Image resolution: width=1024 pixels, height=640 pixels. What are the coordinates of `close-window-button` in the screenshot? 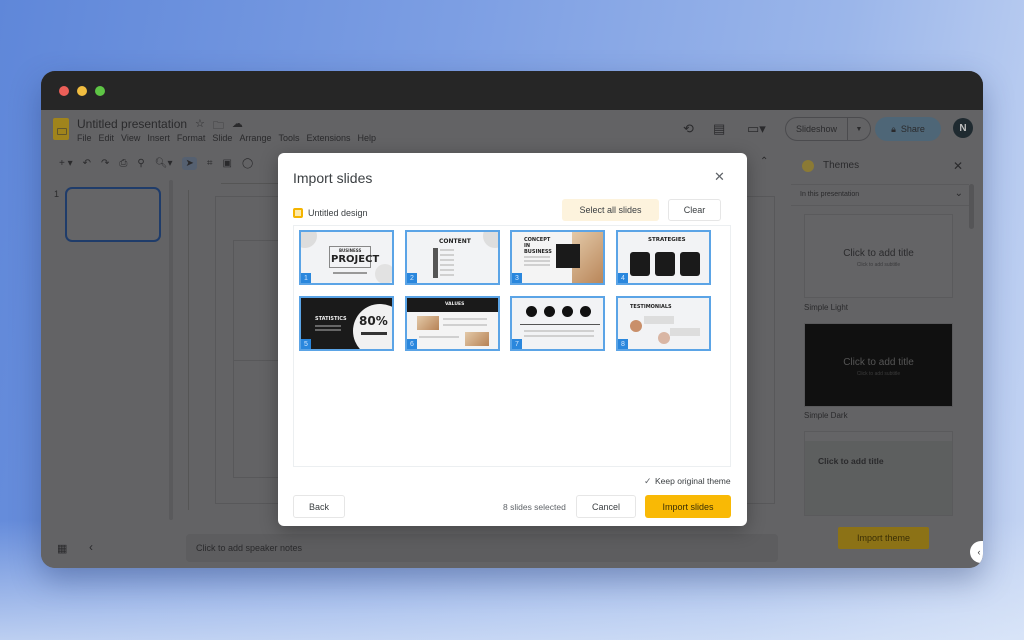 It's located at (64, 90).